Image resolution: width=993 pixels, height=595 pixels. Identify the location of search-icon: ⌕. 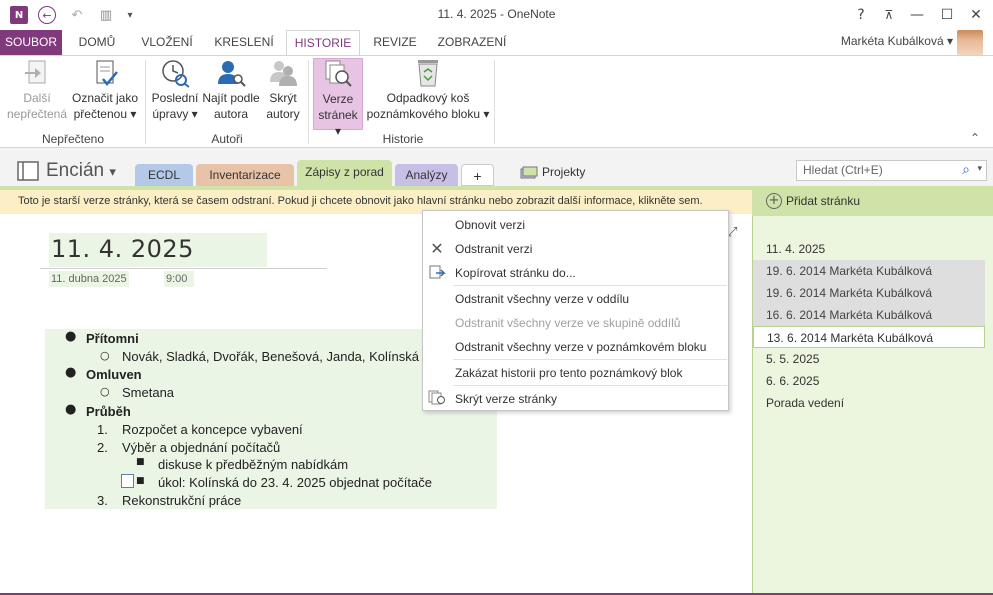
(966, 169).